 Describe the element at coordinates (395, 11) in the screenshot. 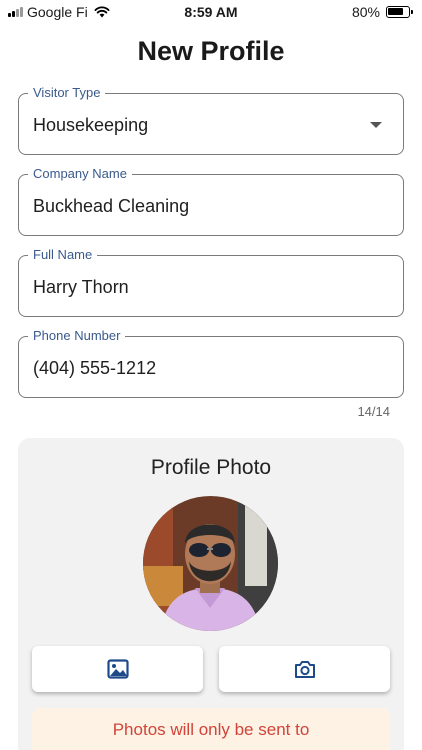

I see `battery-level-fill` at that location.